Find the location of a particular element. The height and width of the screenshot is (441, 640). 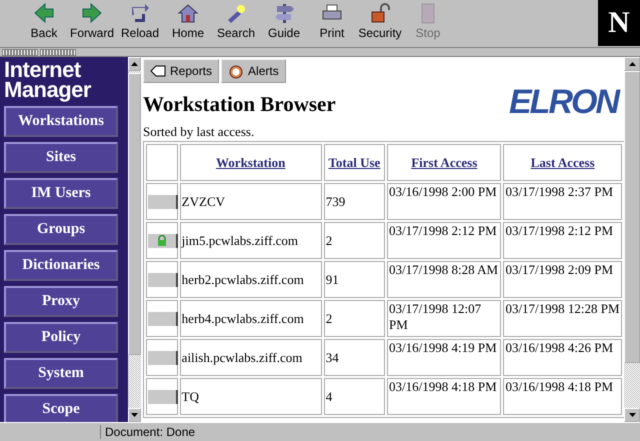

forward-button: Forward is located at coordinates (92, 24).